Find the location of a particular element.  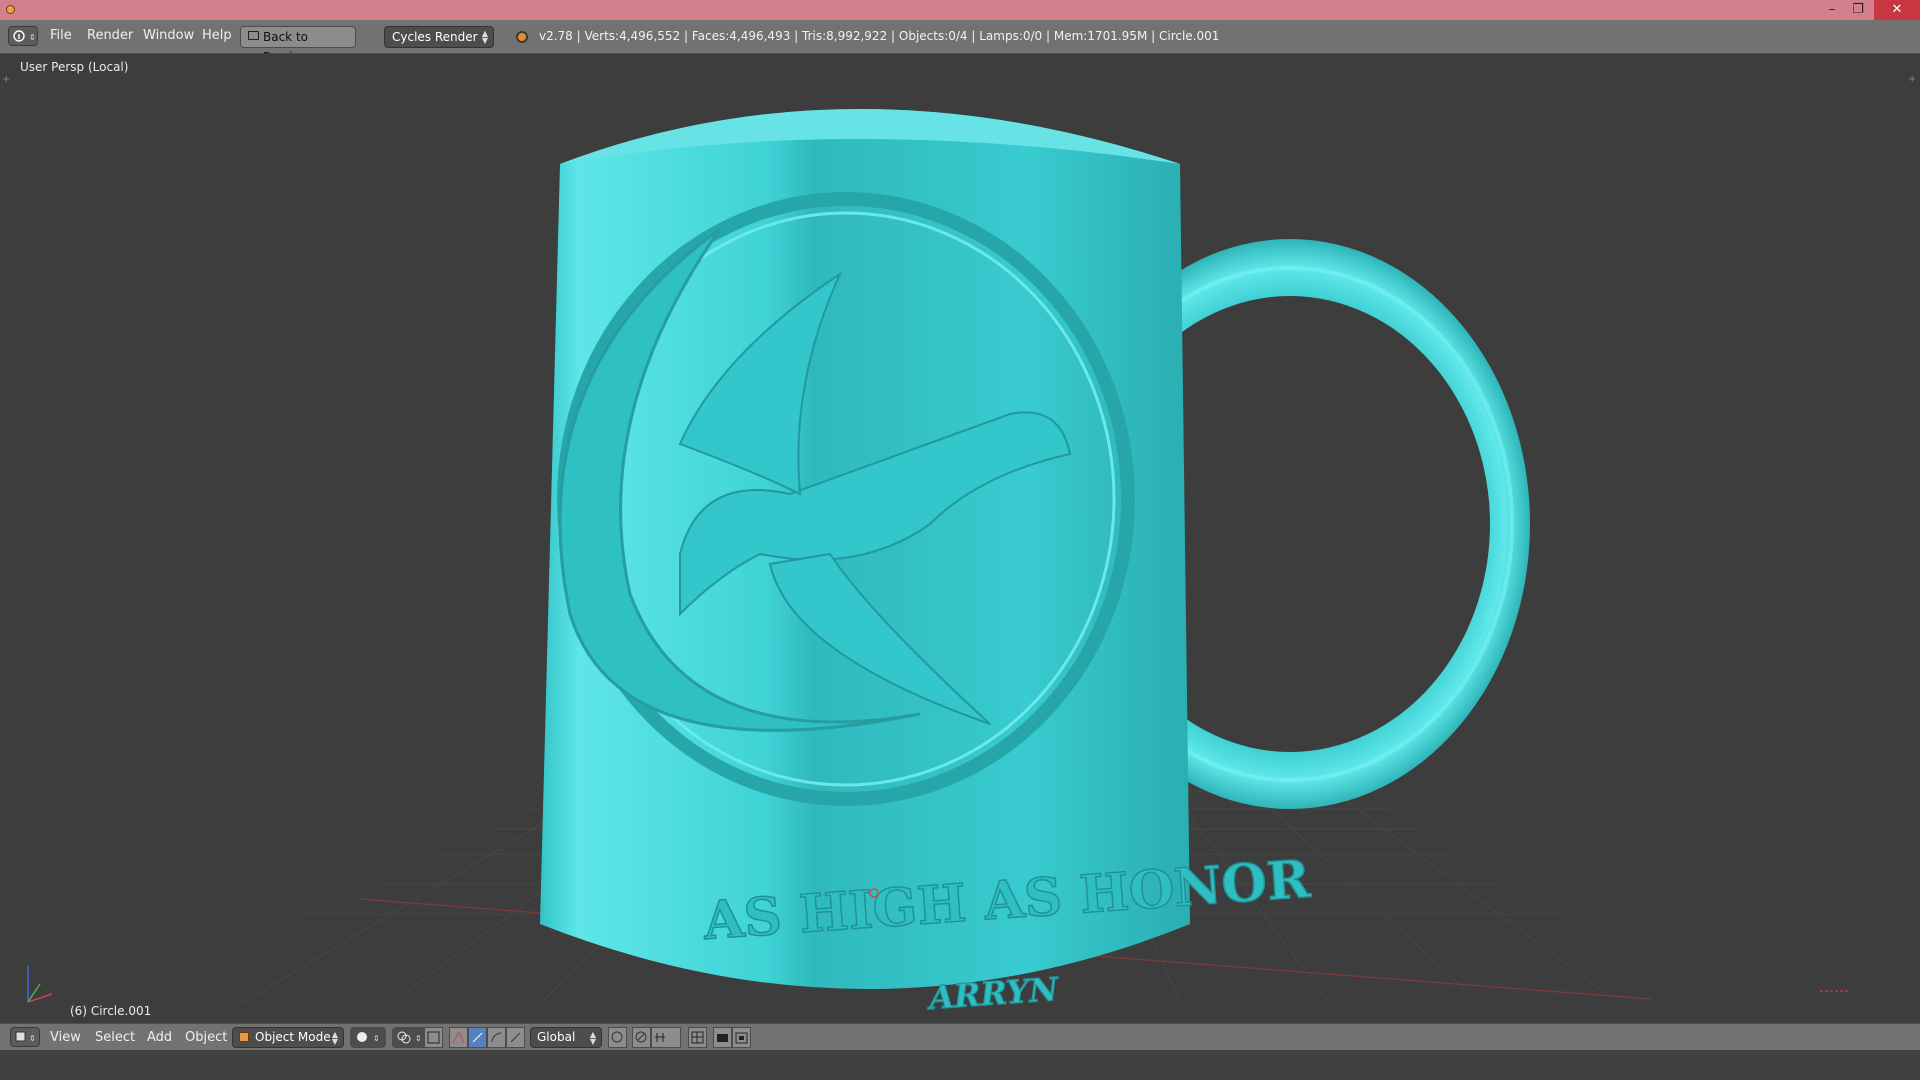

transform-orientation-select: Global ▲ ▼ is located at coordinates (566, 1037).